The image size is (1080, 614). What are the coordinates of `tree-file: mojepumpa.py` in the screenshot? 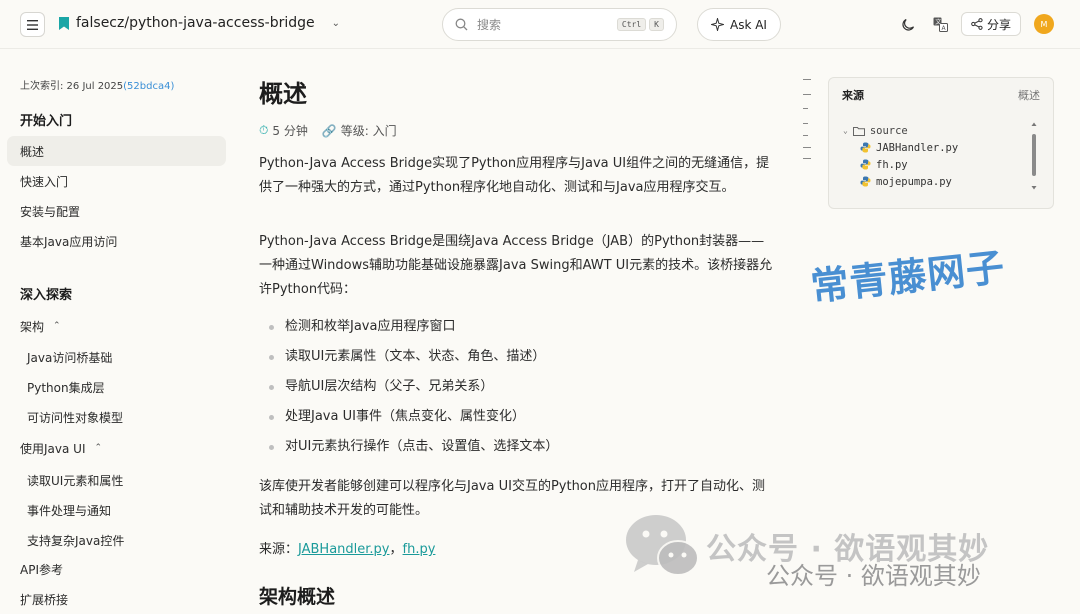 It's located at (900, 181).